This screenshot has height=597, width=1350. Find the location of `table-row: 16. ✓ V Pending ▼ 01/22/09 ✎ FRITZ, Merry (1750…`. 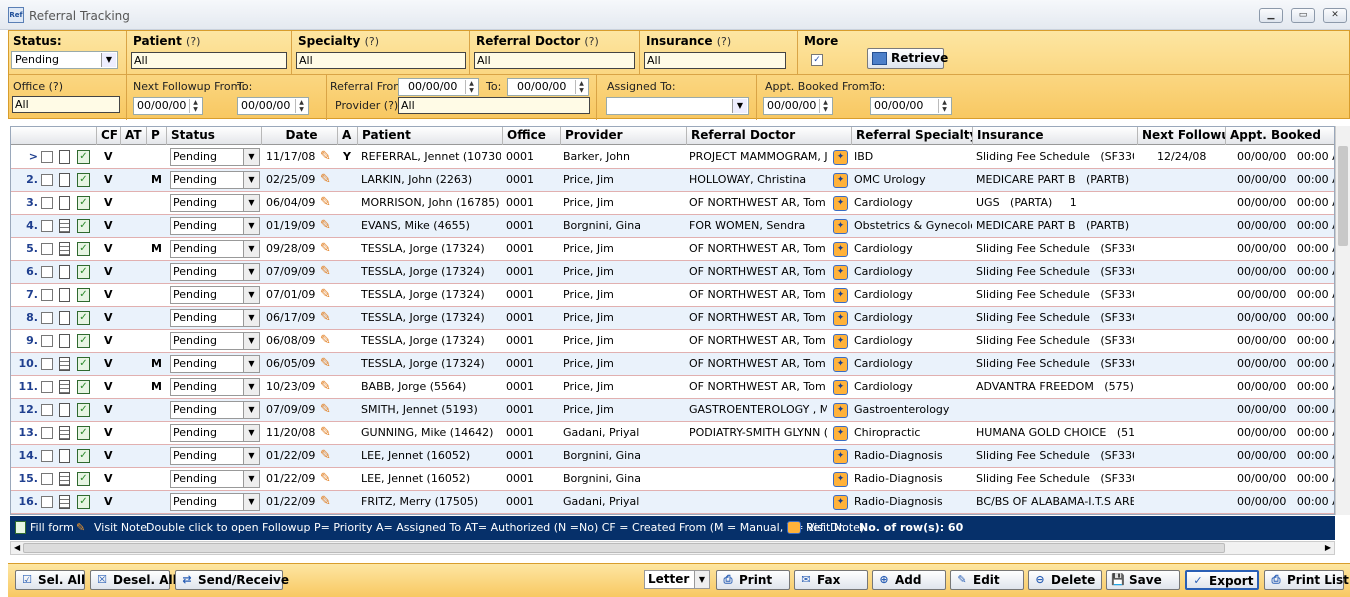

table-row: 16. ✓ V Pending ▼ 01/22/09 ✎ FRITZ, Merry (1750… is located at coordinates (672, 502).